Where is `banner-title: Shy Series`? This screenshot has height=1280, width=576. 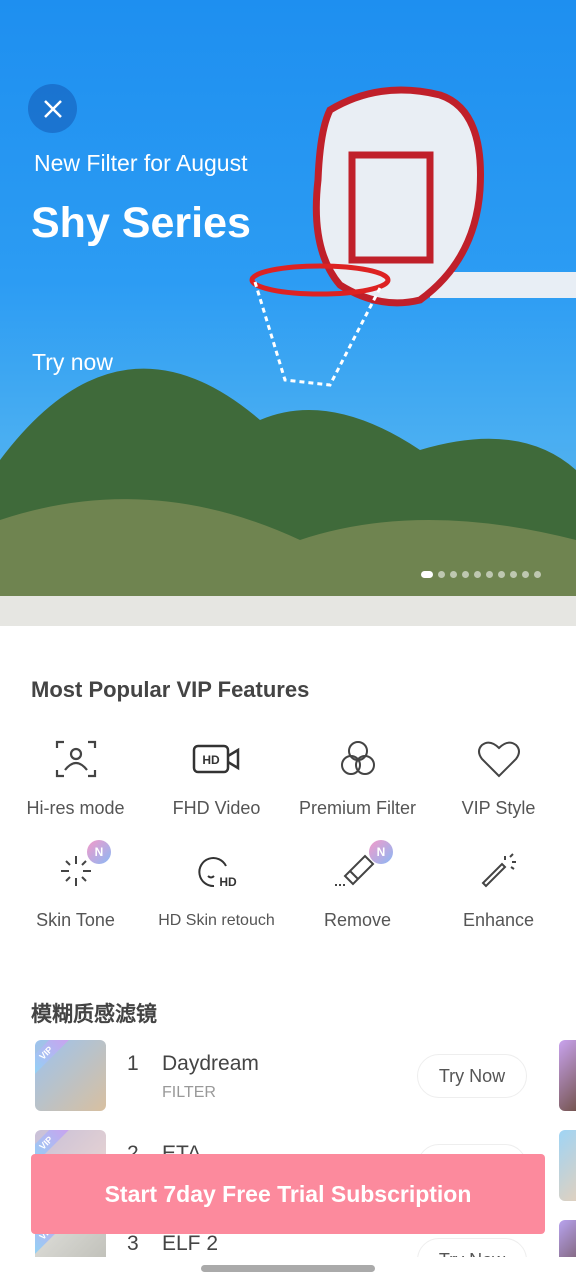
banner-title: Shy Series is located at coordinates (141, 223).